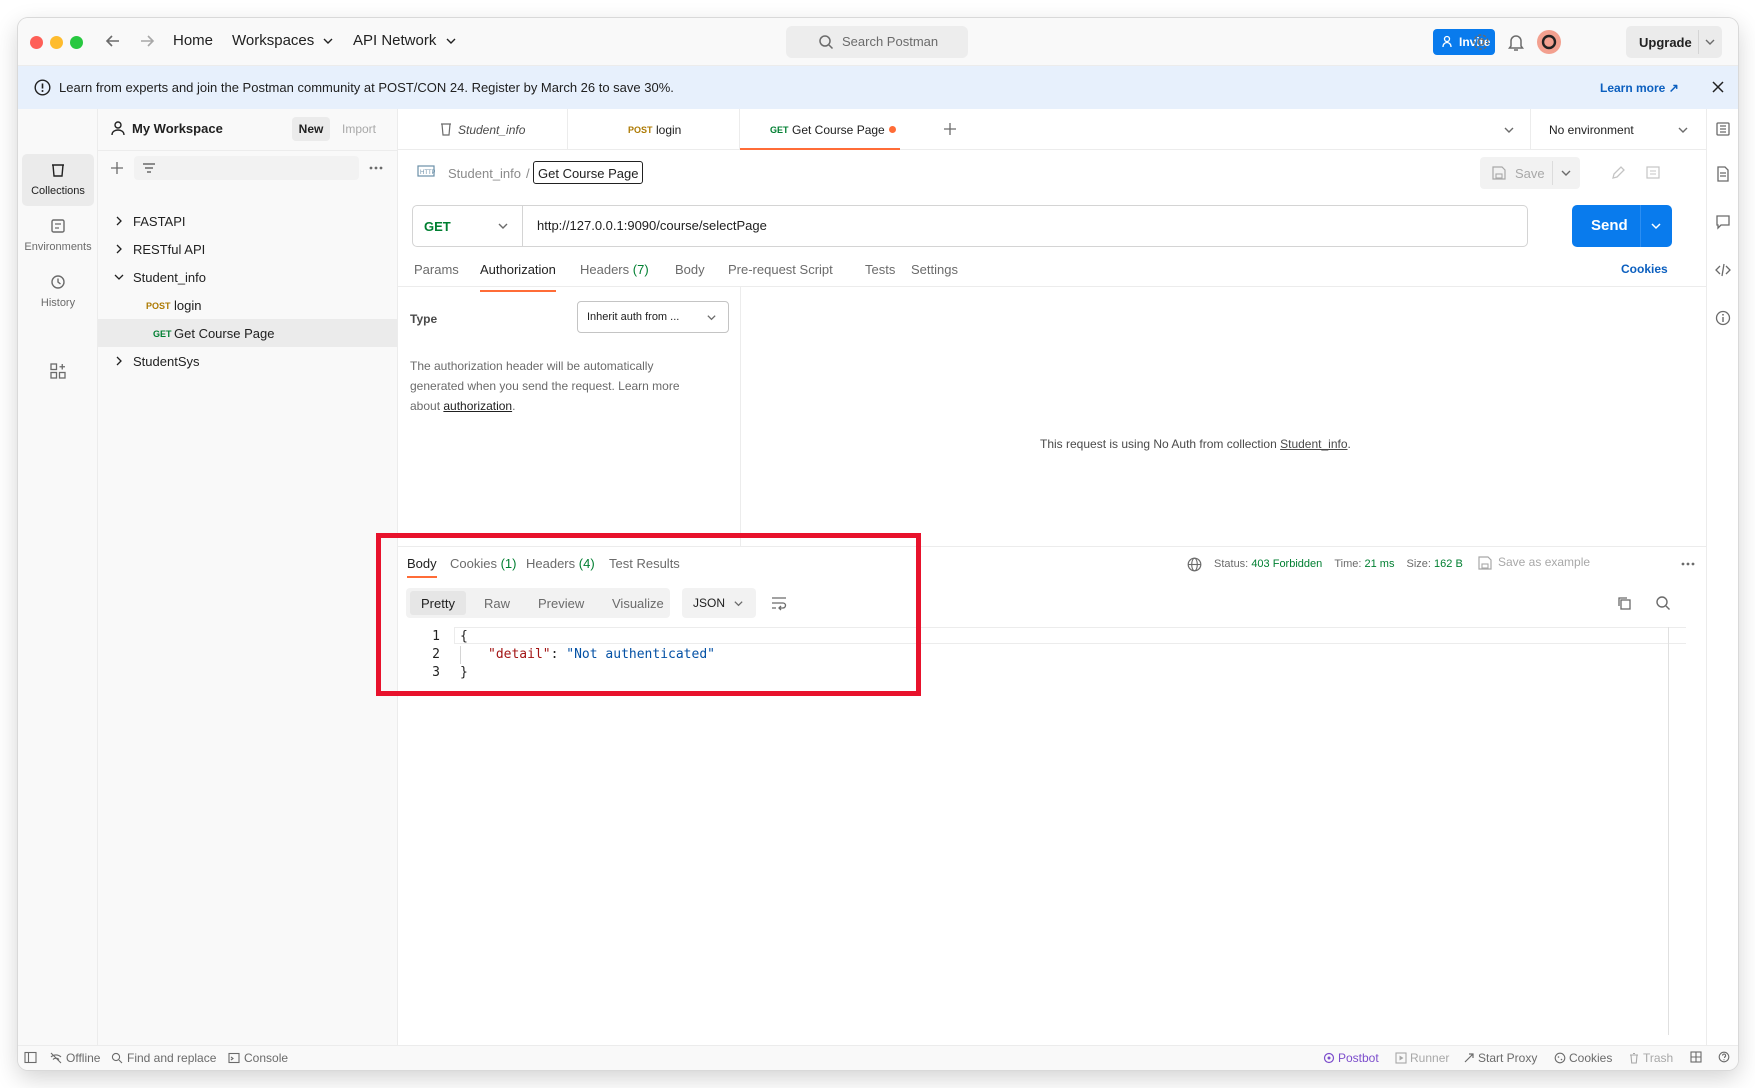 The width and height of the screenshot is (1755, 1088). What do you see at coordinates (1674, 42) in the screenshot?
I see `upgrade-button: Upgrade` at bounding box center [1674, 42].